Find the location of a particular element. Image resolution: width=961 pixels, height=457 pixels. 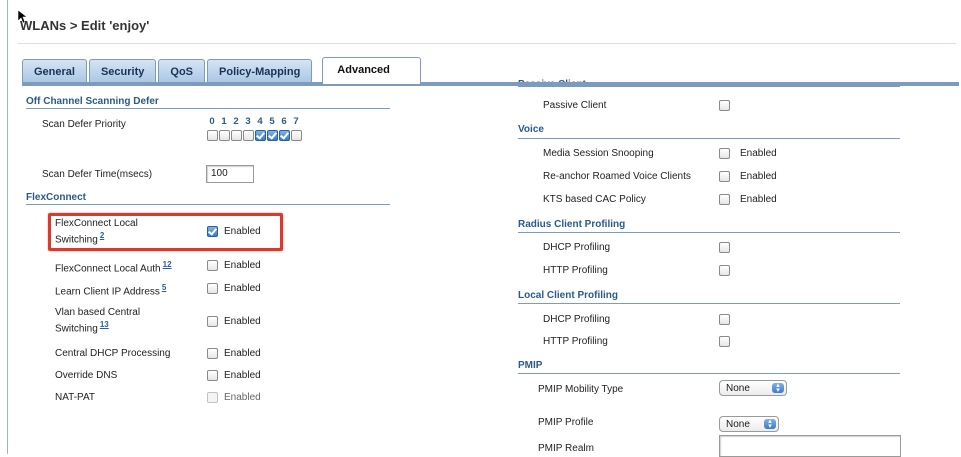

kts-cac-policy-checkbox is located at coordinates (724, 199).